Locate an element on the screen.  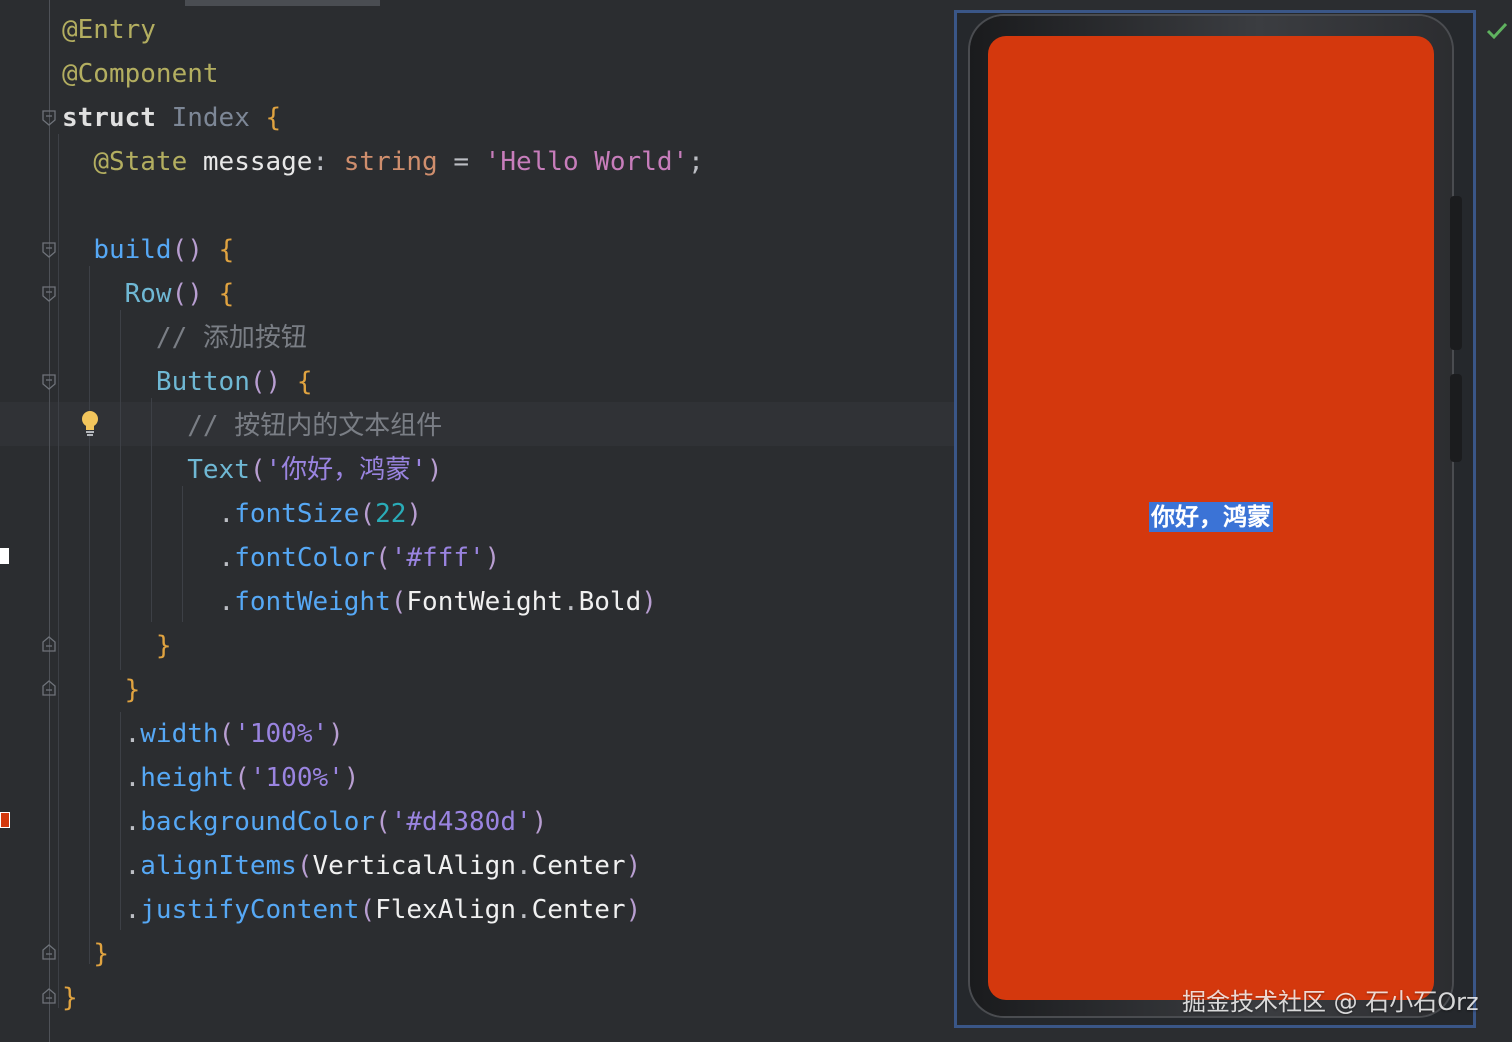
horizontal-scrollbar-thumb is located at coordinates (282, 3).